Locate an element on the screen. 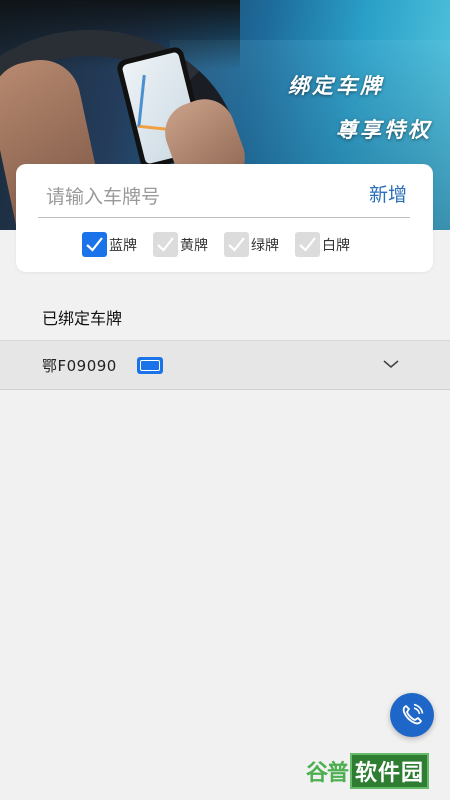  checkbox-checked-icon is located at coordinates (94, 244).